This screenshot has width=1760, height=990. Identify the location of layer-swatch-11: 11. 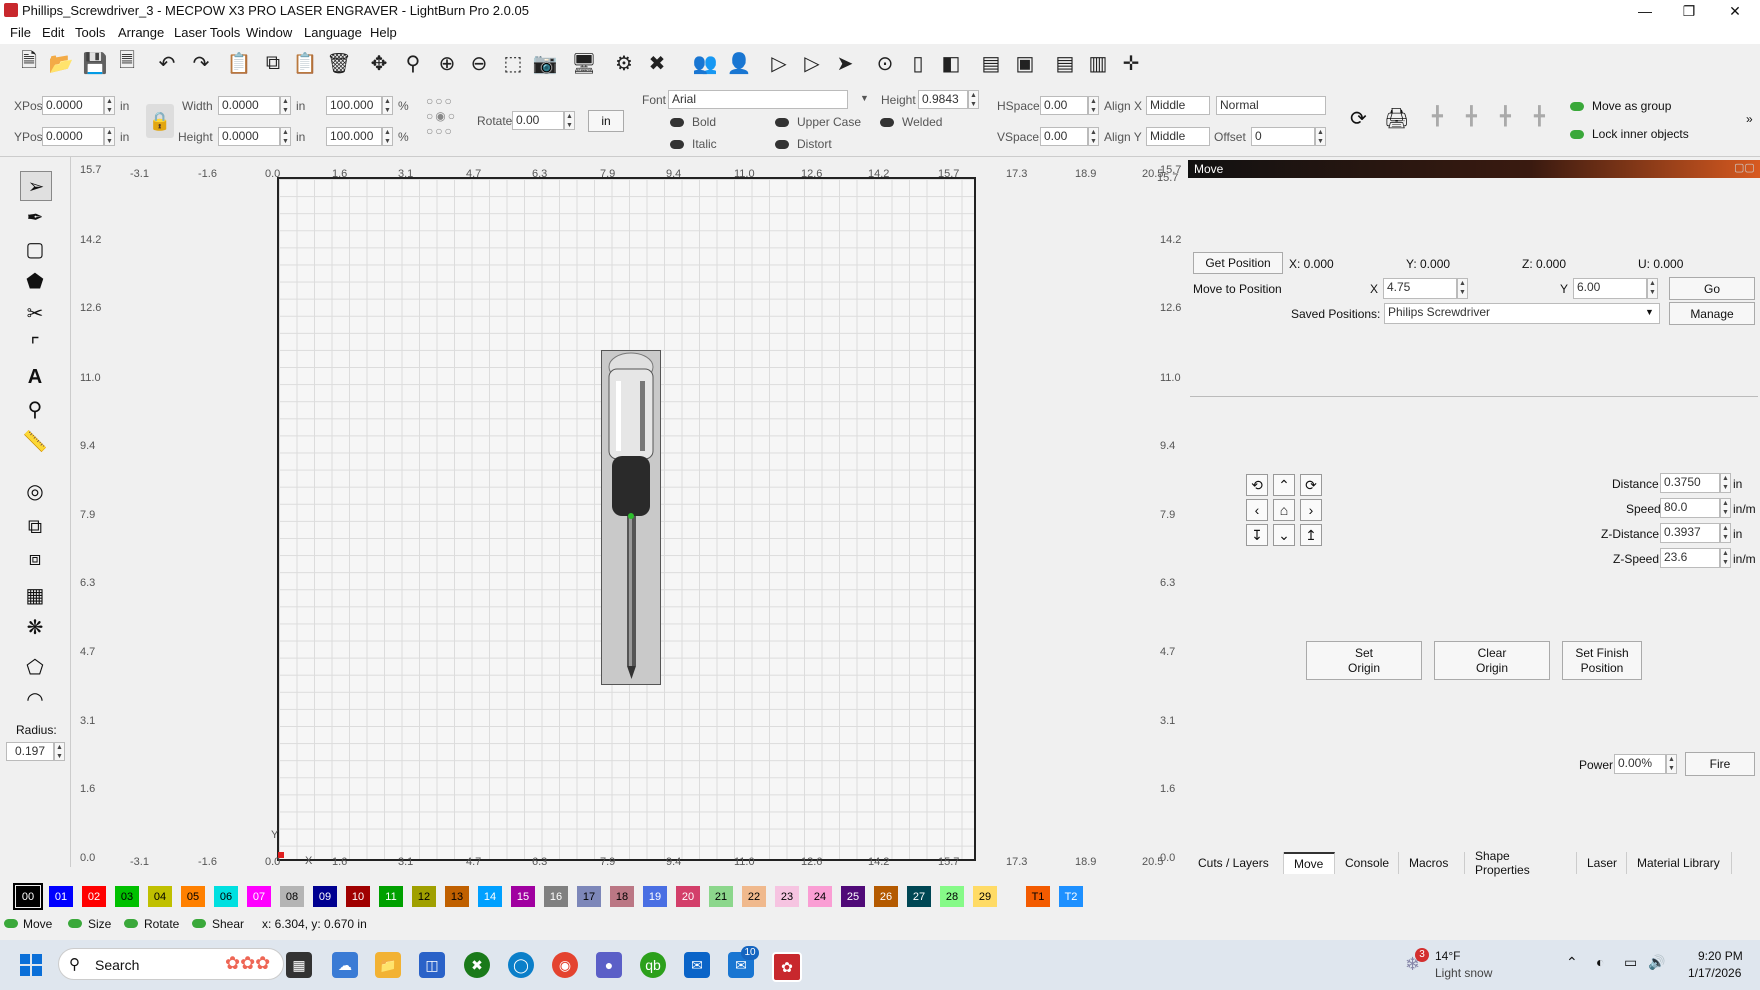
(391, 896).